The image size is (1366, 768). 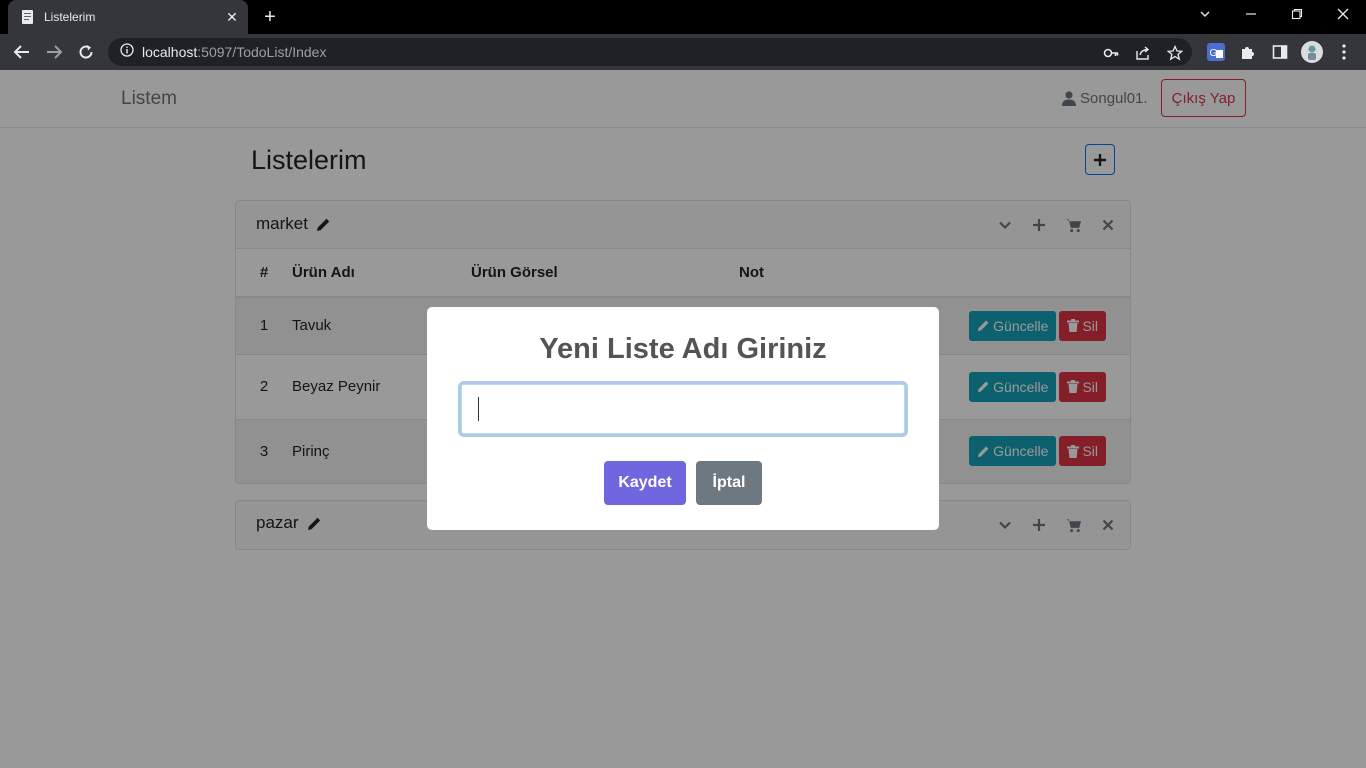 I want to click on translate-extension-icon: G, so click(x=1216, y=52).